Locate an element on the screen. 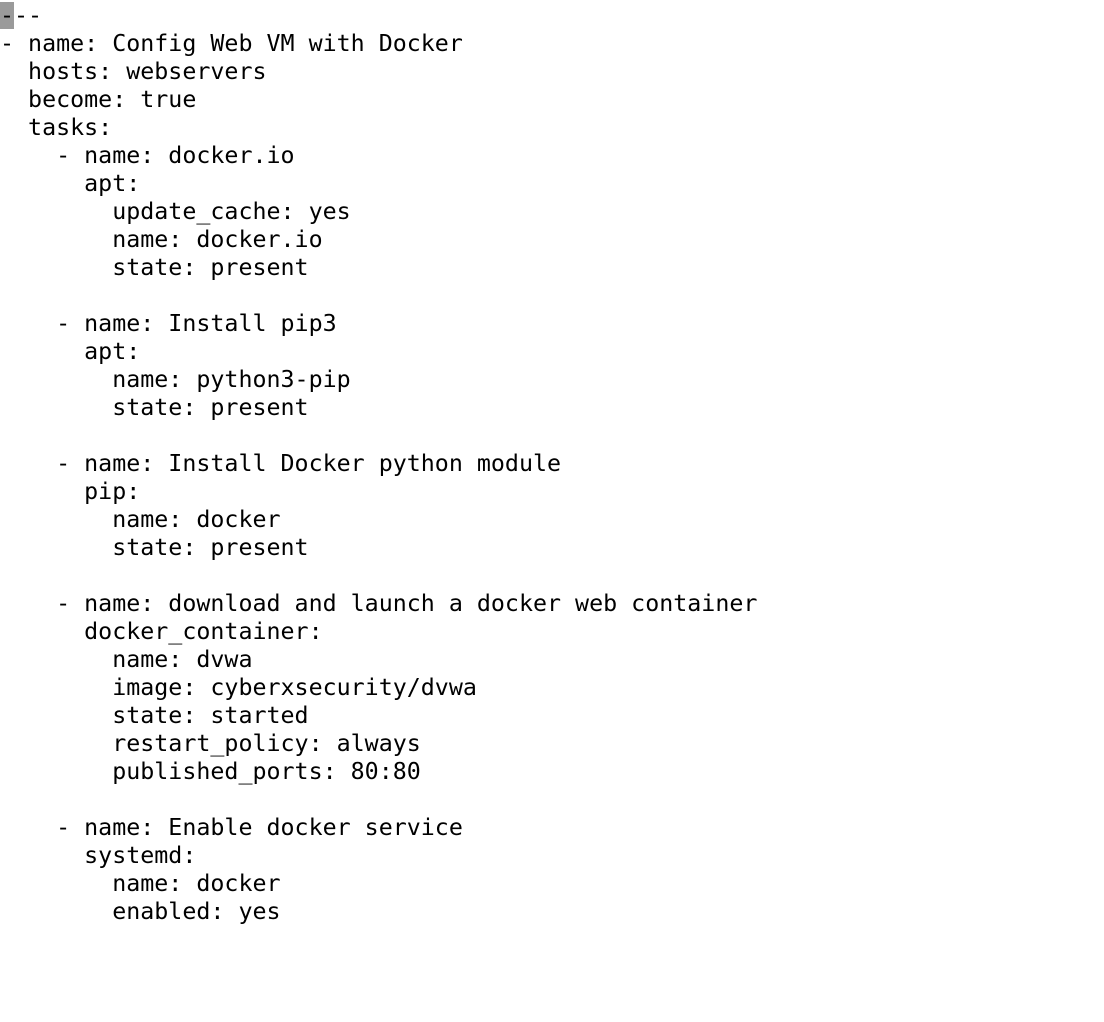 Image resolution: width=1104 pixels, height=1022 pixels. code-line: hosts: webservers is located at coordinates (133, 71).